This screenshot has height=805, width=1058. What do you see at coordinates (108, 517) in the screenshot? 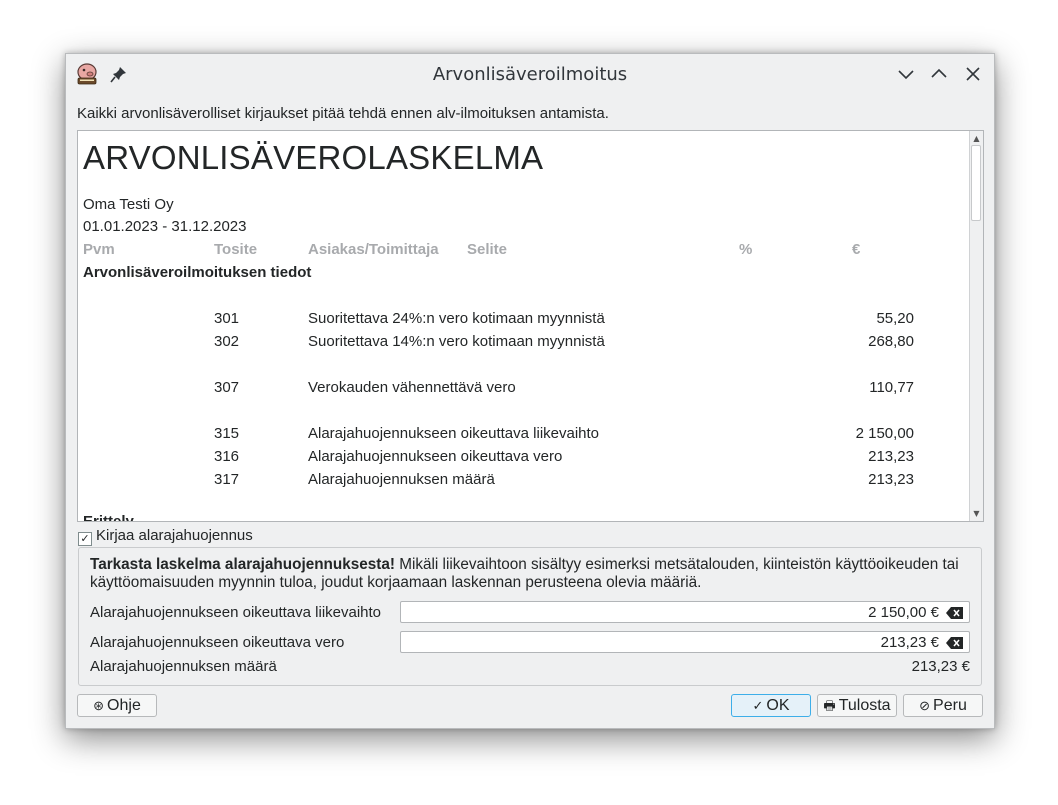
I see `cut-off-section-title: Erittely` at bounding box center [108, 517].